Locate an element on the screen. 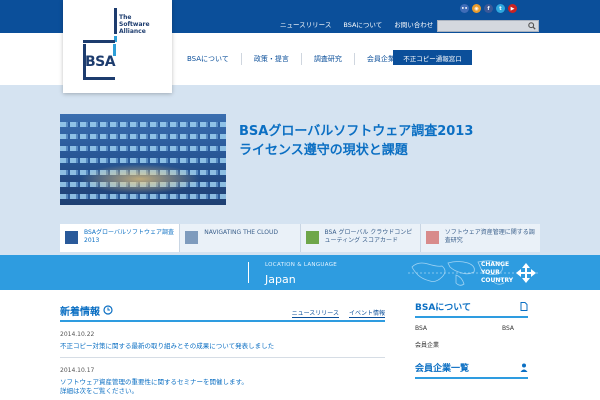  feature-card-cloud: NAVIGATING THE CLOUD is located at coordinates (240, 238).